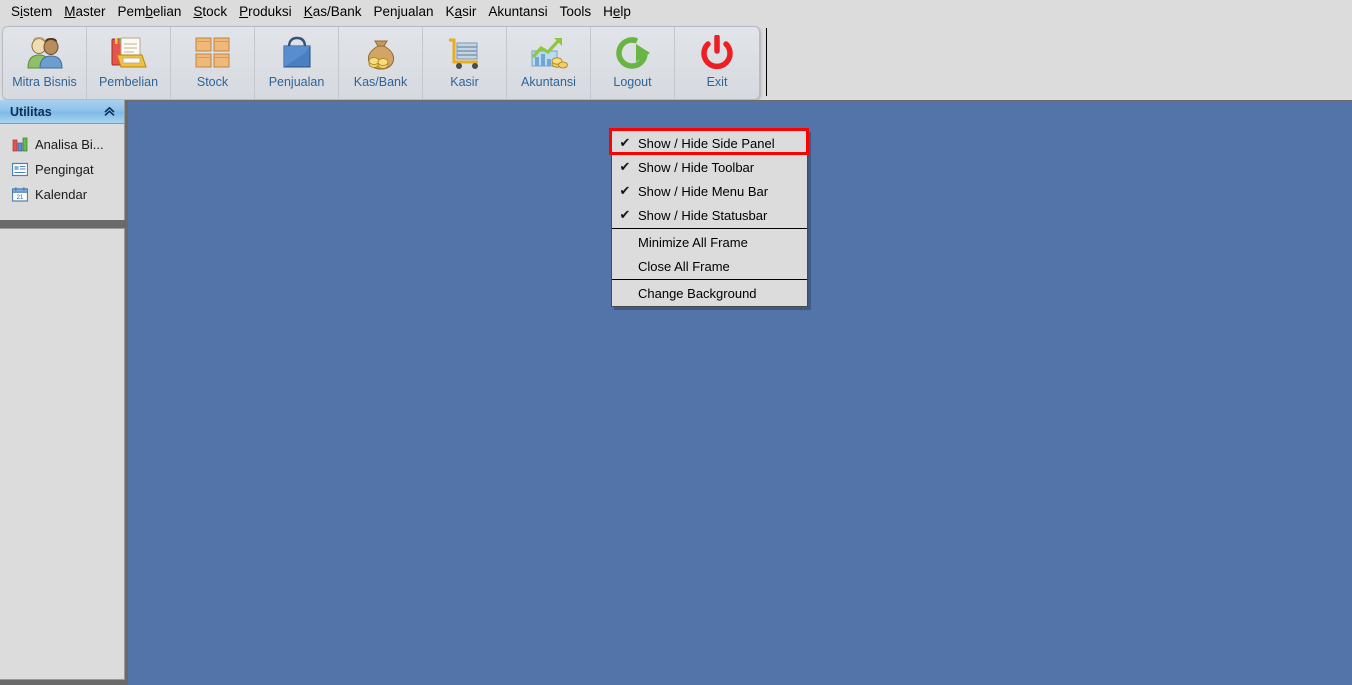 Image resolution: width=1352 pixels, height=685 pixels. Describe the element at coordinates (128, 82) in the screenshot. I see `toolbar-button-label: Pembelian` at that location.